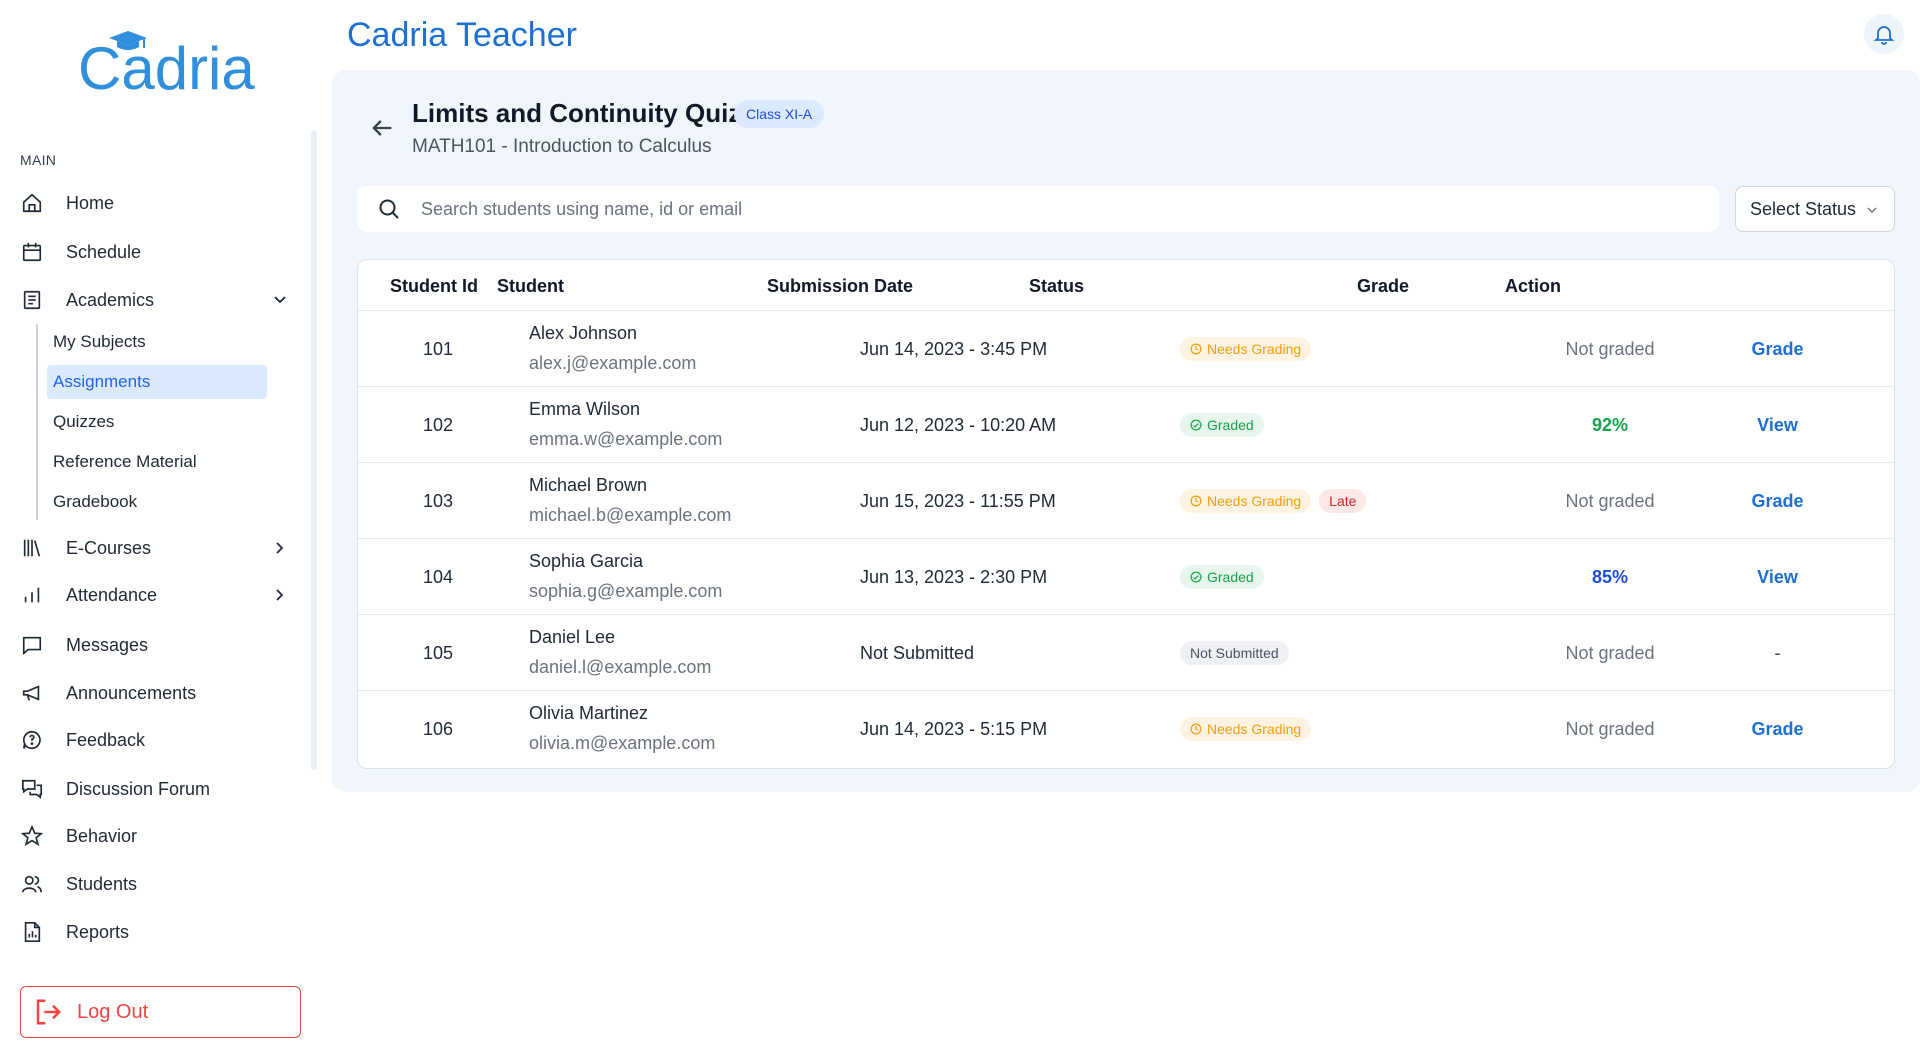 This screenshot has height=1046, width=1920. What do you see at coordinates (155, 645) in the screenshot?
I see `sidebar-item-messages: Messages` at bounding box center [155, 645].